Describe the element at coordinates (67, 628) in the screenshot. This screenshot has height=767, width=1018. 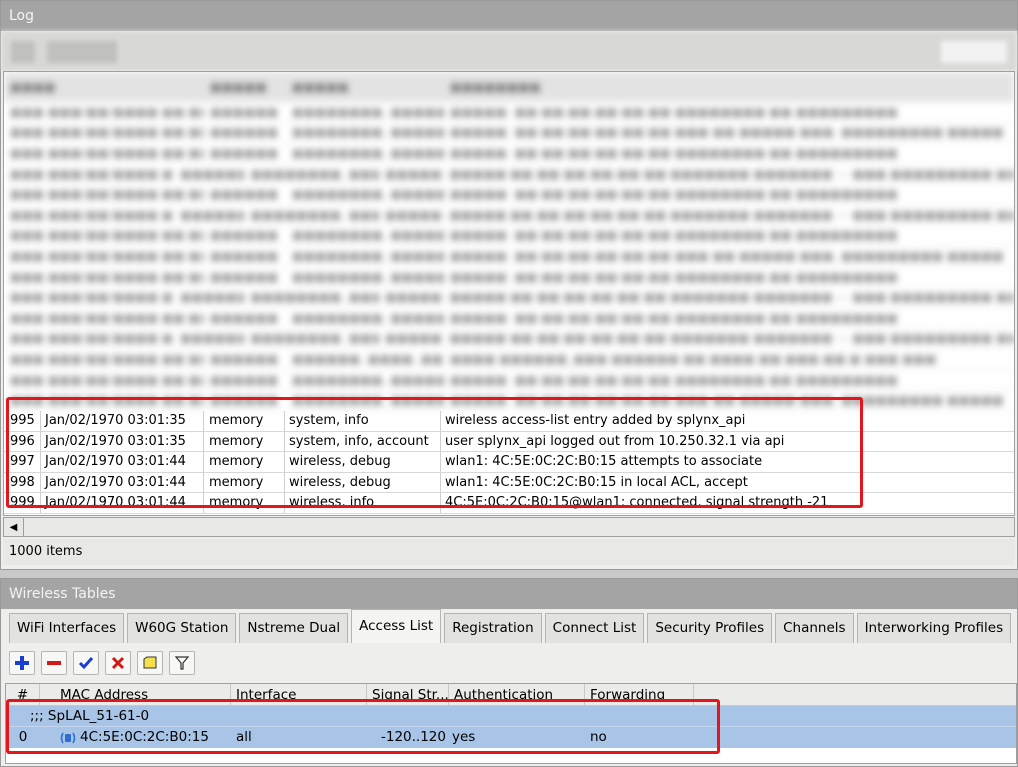
I see `tab-wifi-interfaces: WiFi Interfaces` at that location.